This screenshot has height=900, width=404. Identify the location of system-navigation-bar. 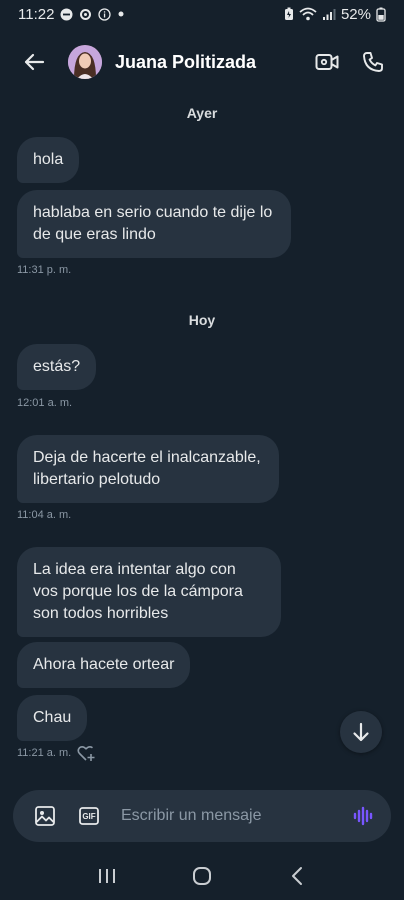
(202, 876).